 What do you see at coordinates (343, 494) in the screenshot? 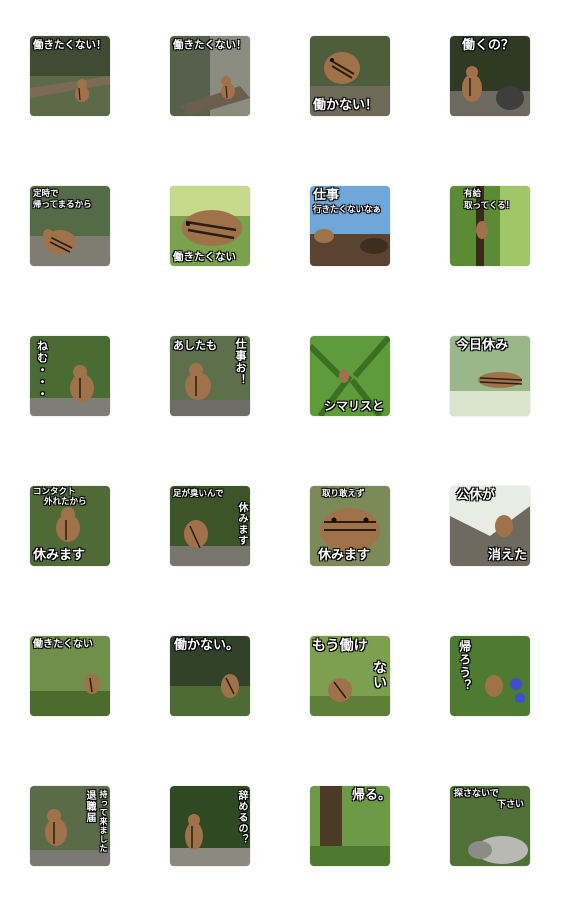
I see `sticker-caption-line1: 取り敢えず` at bounding box center [343, 494].